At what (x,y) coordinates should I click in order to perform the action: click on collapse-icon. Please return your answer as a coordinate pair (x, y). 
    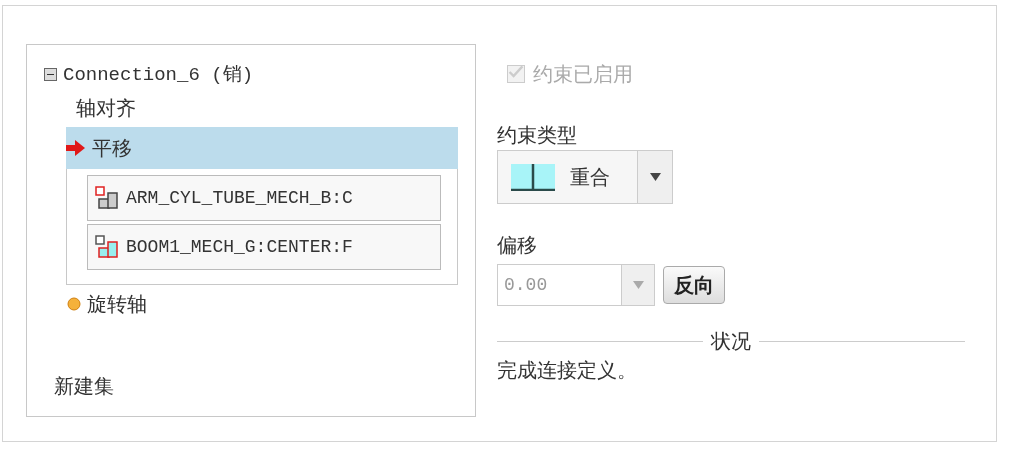
    Looking at the image, I should click on (50, 74).